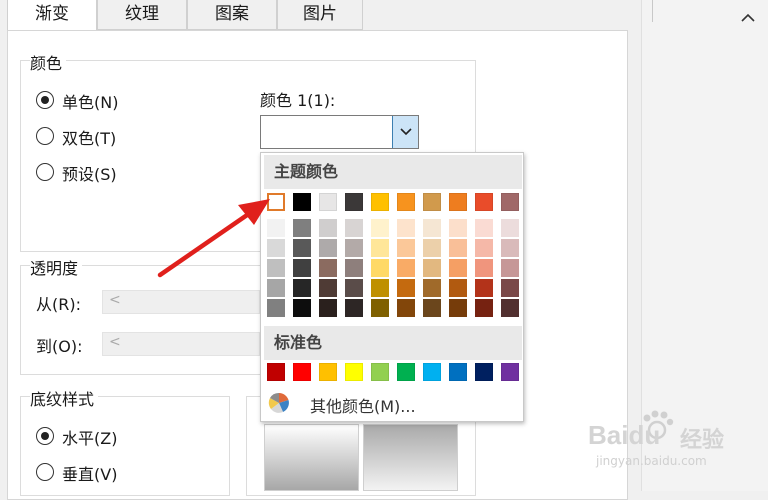 The image size is (768, 500). Describe the element at coordinates (89, 473) in the screenshot. I see `radio-vertical-label: 垂直(V)` at that location.